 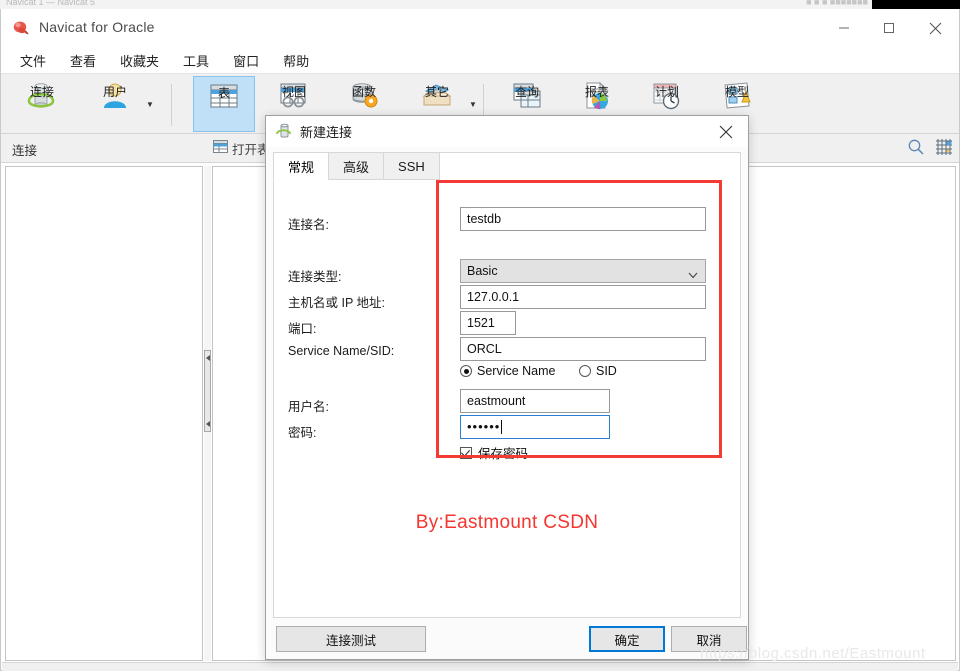 I want to click on background-window-title: Navicat 1 — Navicat 5, so click(x=51, y=3).